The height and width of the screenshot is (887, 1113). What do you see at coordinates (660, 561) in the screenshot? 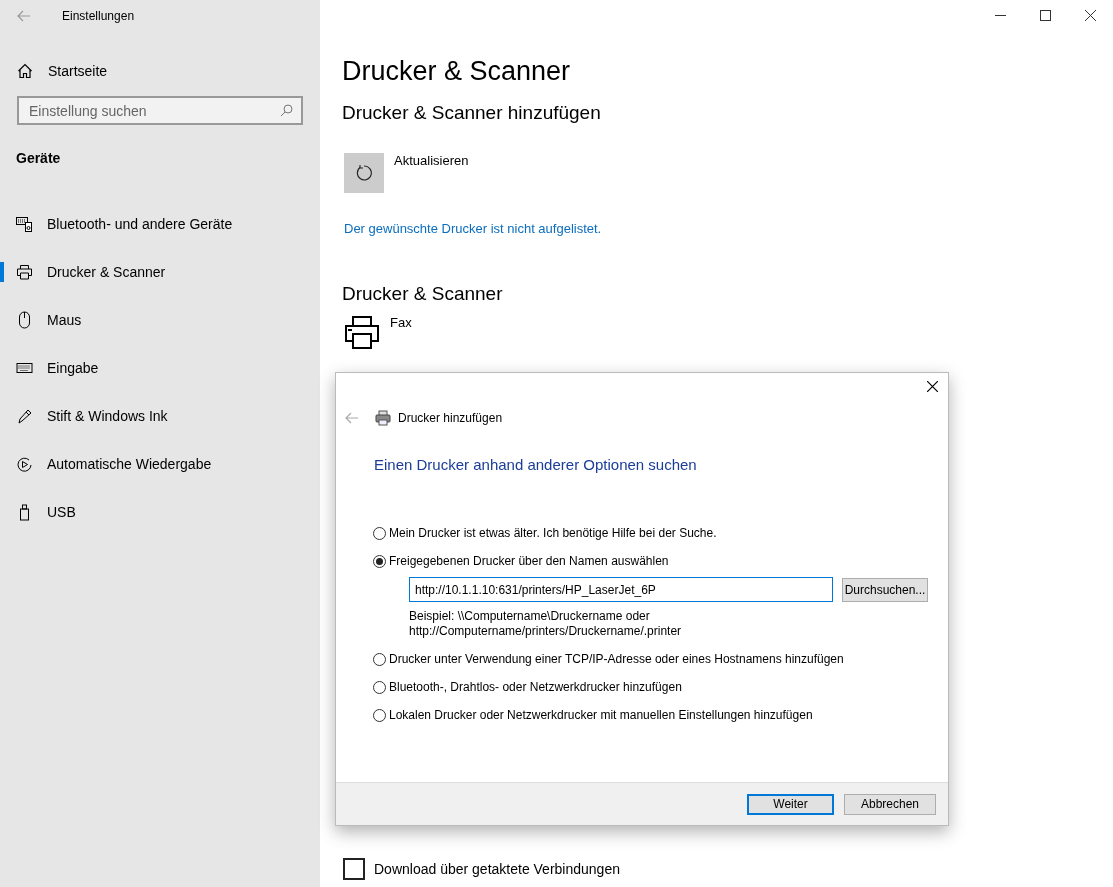
I see `radio-option: Freigegebenen Drucker über den Namen auswählen` at bounding box center [660, 561].